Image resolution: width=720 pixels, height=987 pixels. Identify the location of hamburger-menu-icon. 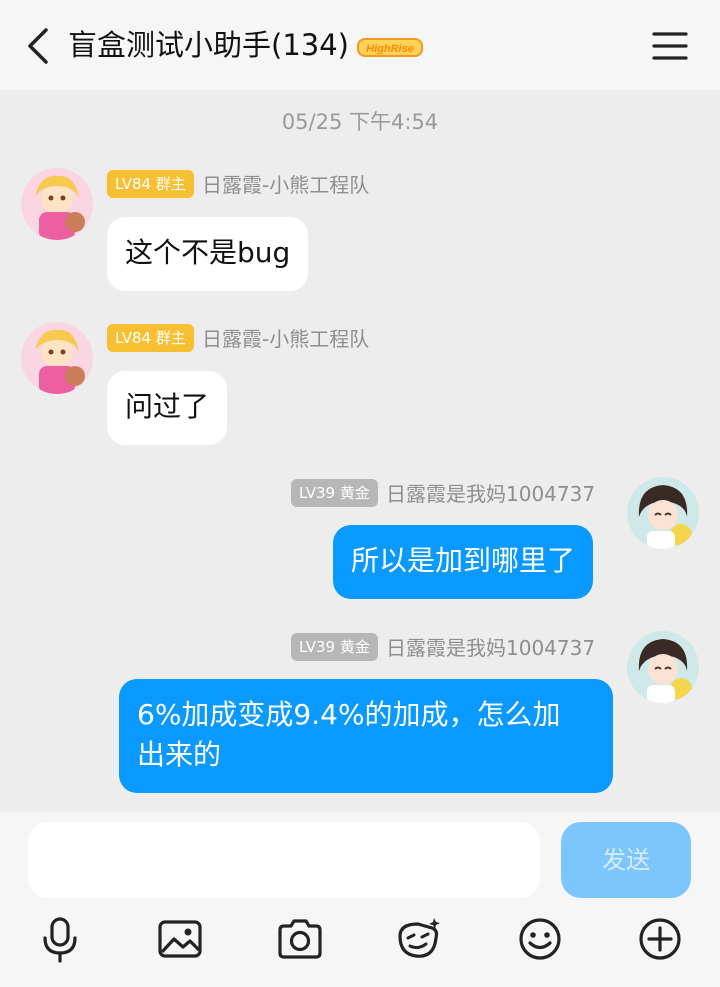
(670, 46).